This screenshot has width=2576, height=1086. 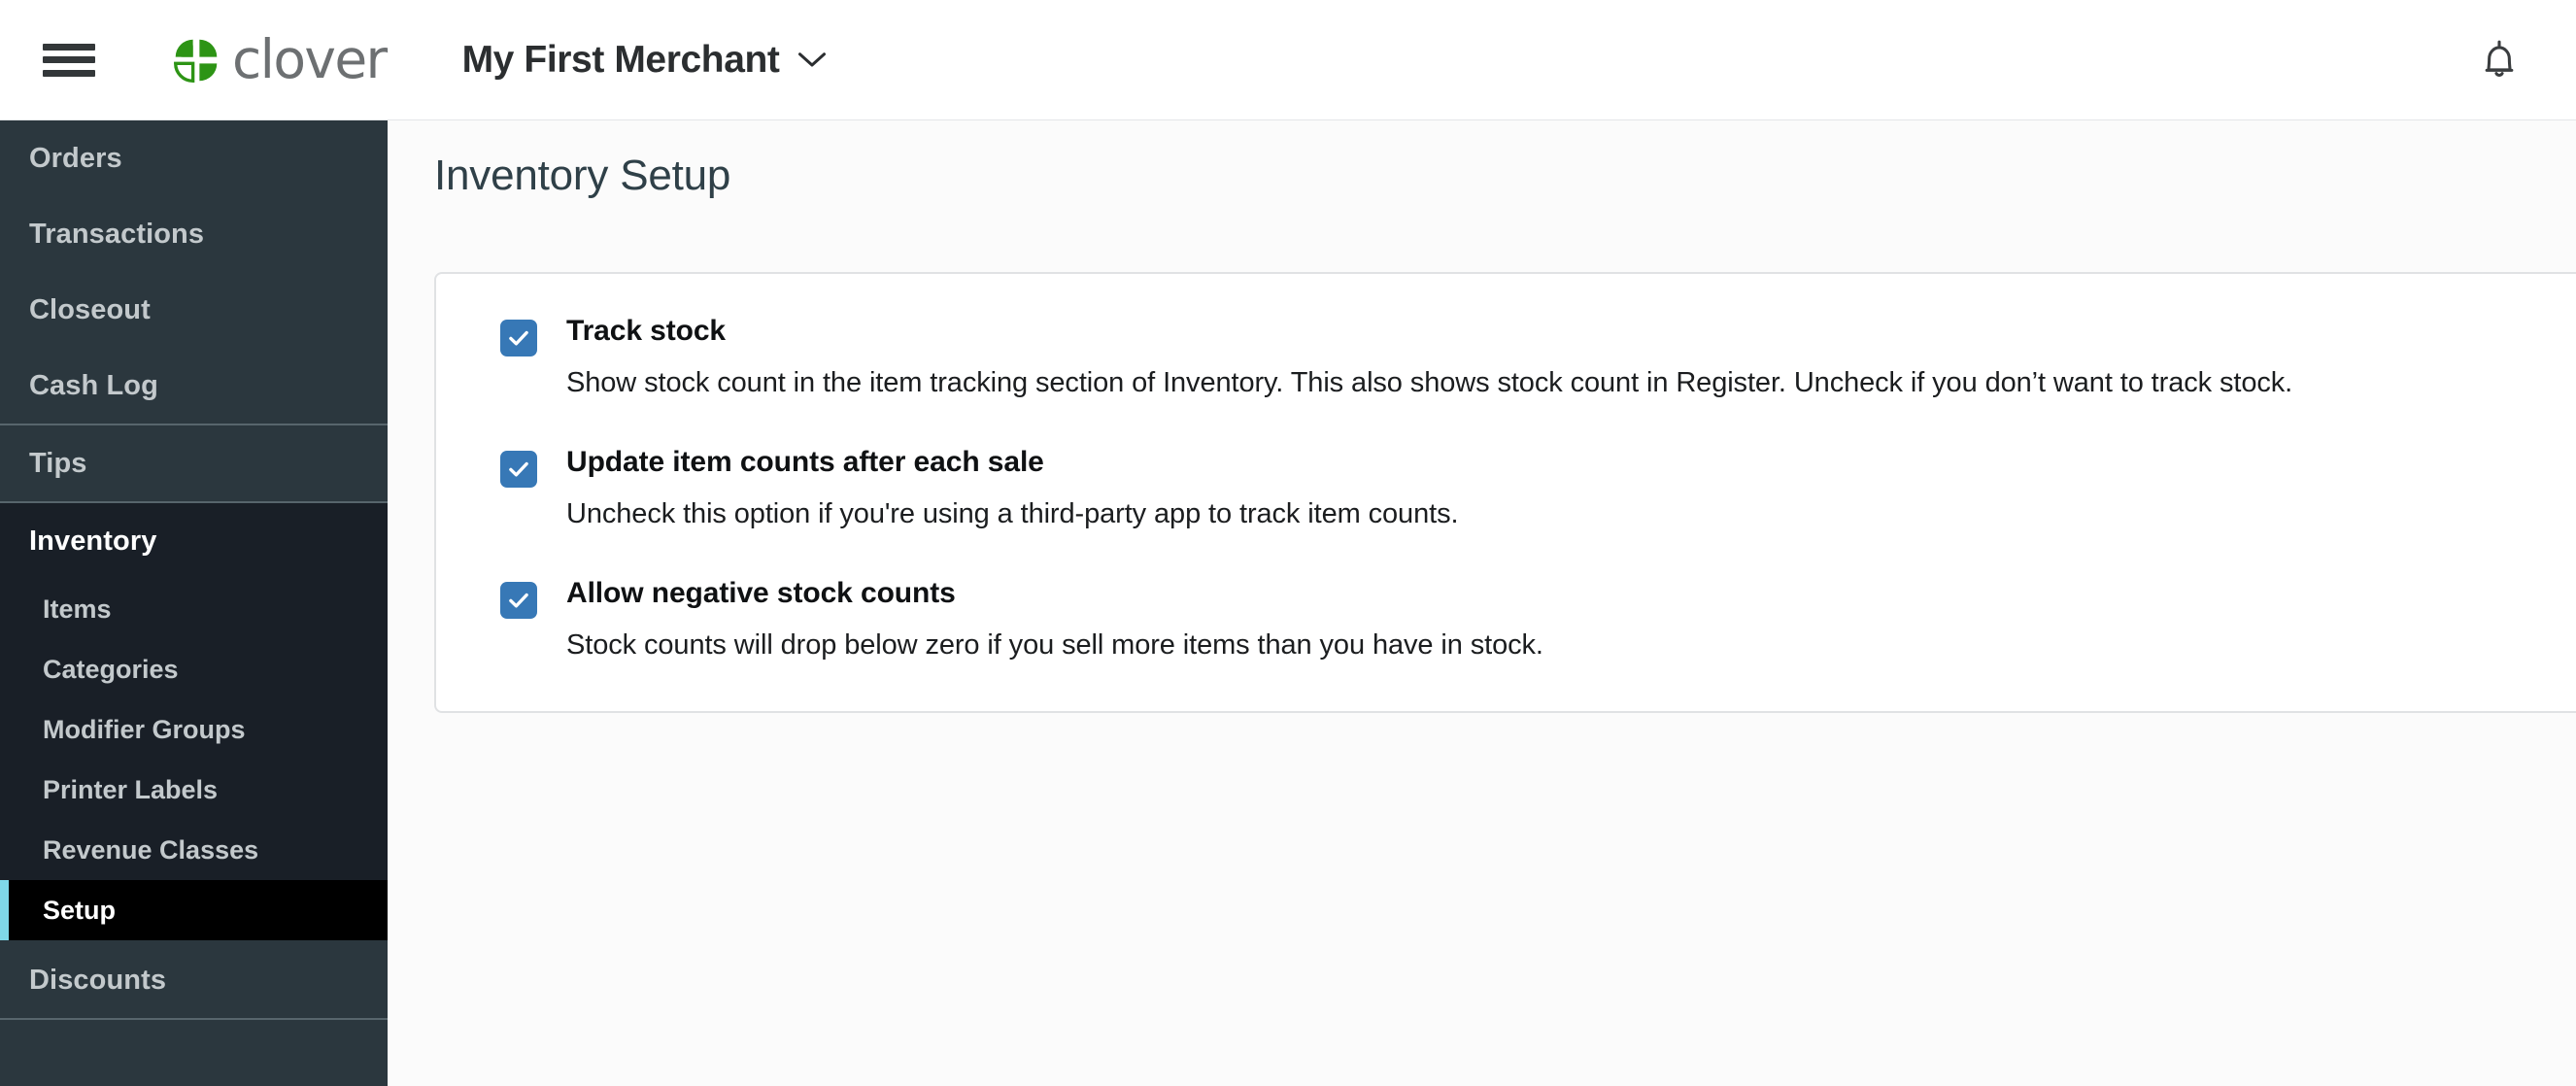 What do you see at coordinates (811, 58) in the screenshot?
I see `chevron-down-icon` at bounding box center [811, 58].